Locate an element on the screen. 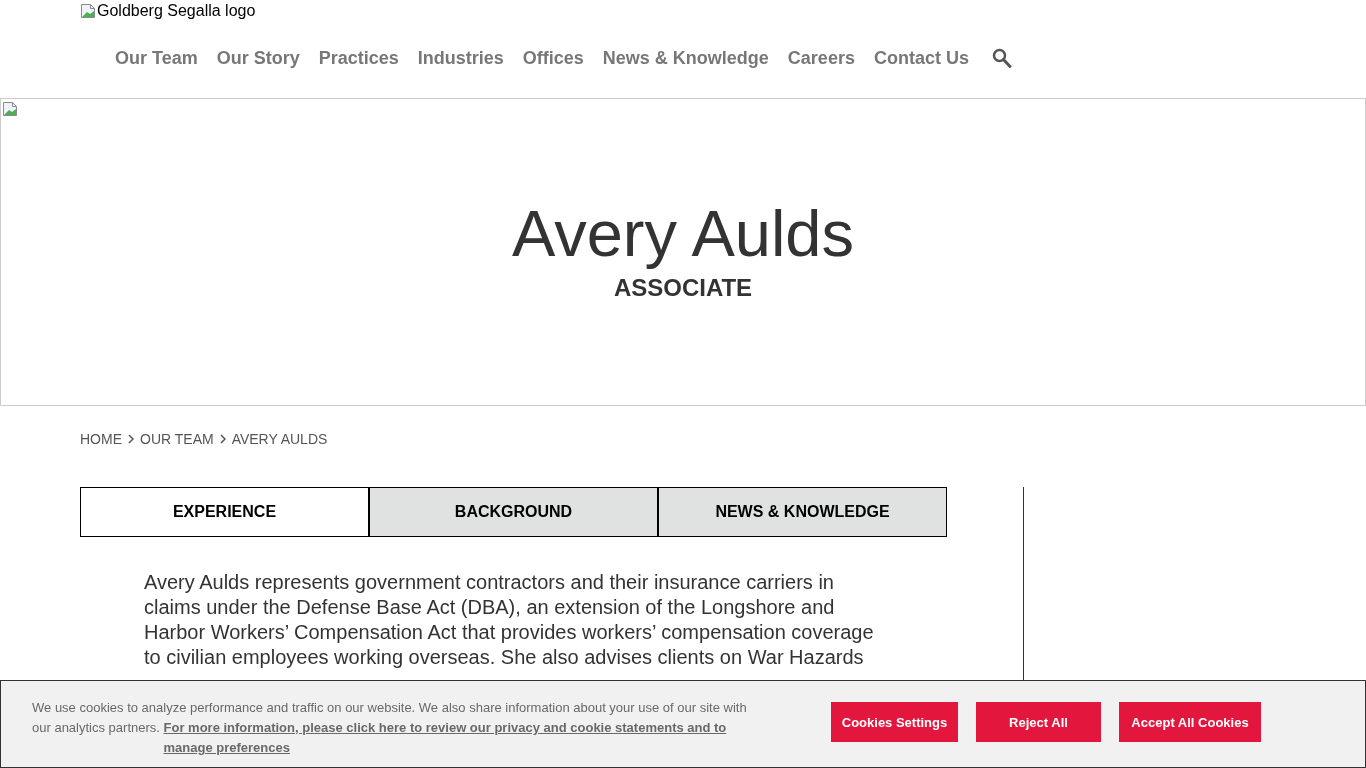  tab: NEWS & KNOWLEDGE is located at coordinates (802, 512).